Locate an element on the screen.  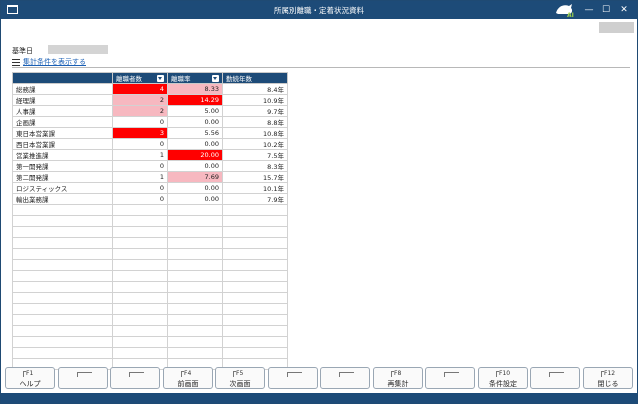
fkey-number: F10 is located at coordinates (503, 373).